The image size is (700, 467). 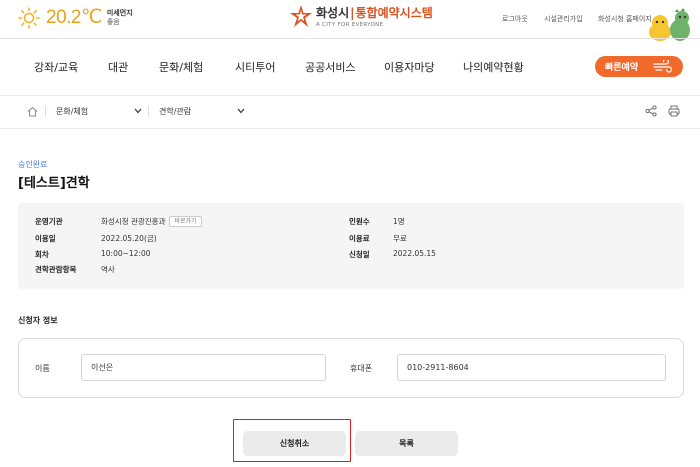 What do you see at coordinates (113, 21) in the screenshot?
I see `dust-value: 좋음` at bounding box center [113, 21].